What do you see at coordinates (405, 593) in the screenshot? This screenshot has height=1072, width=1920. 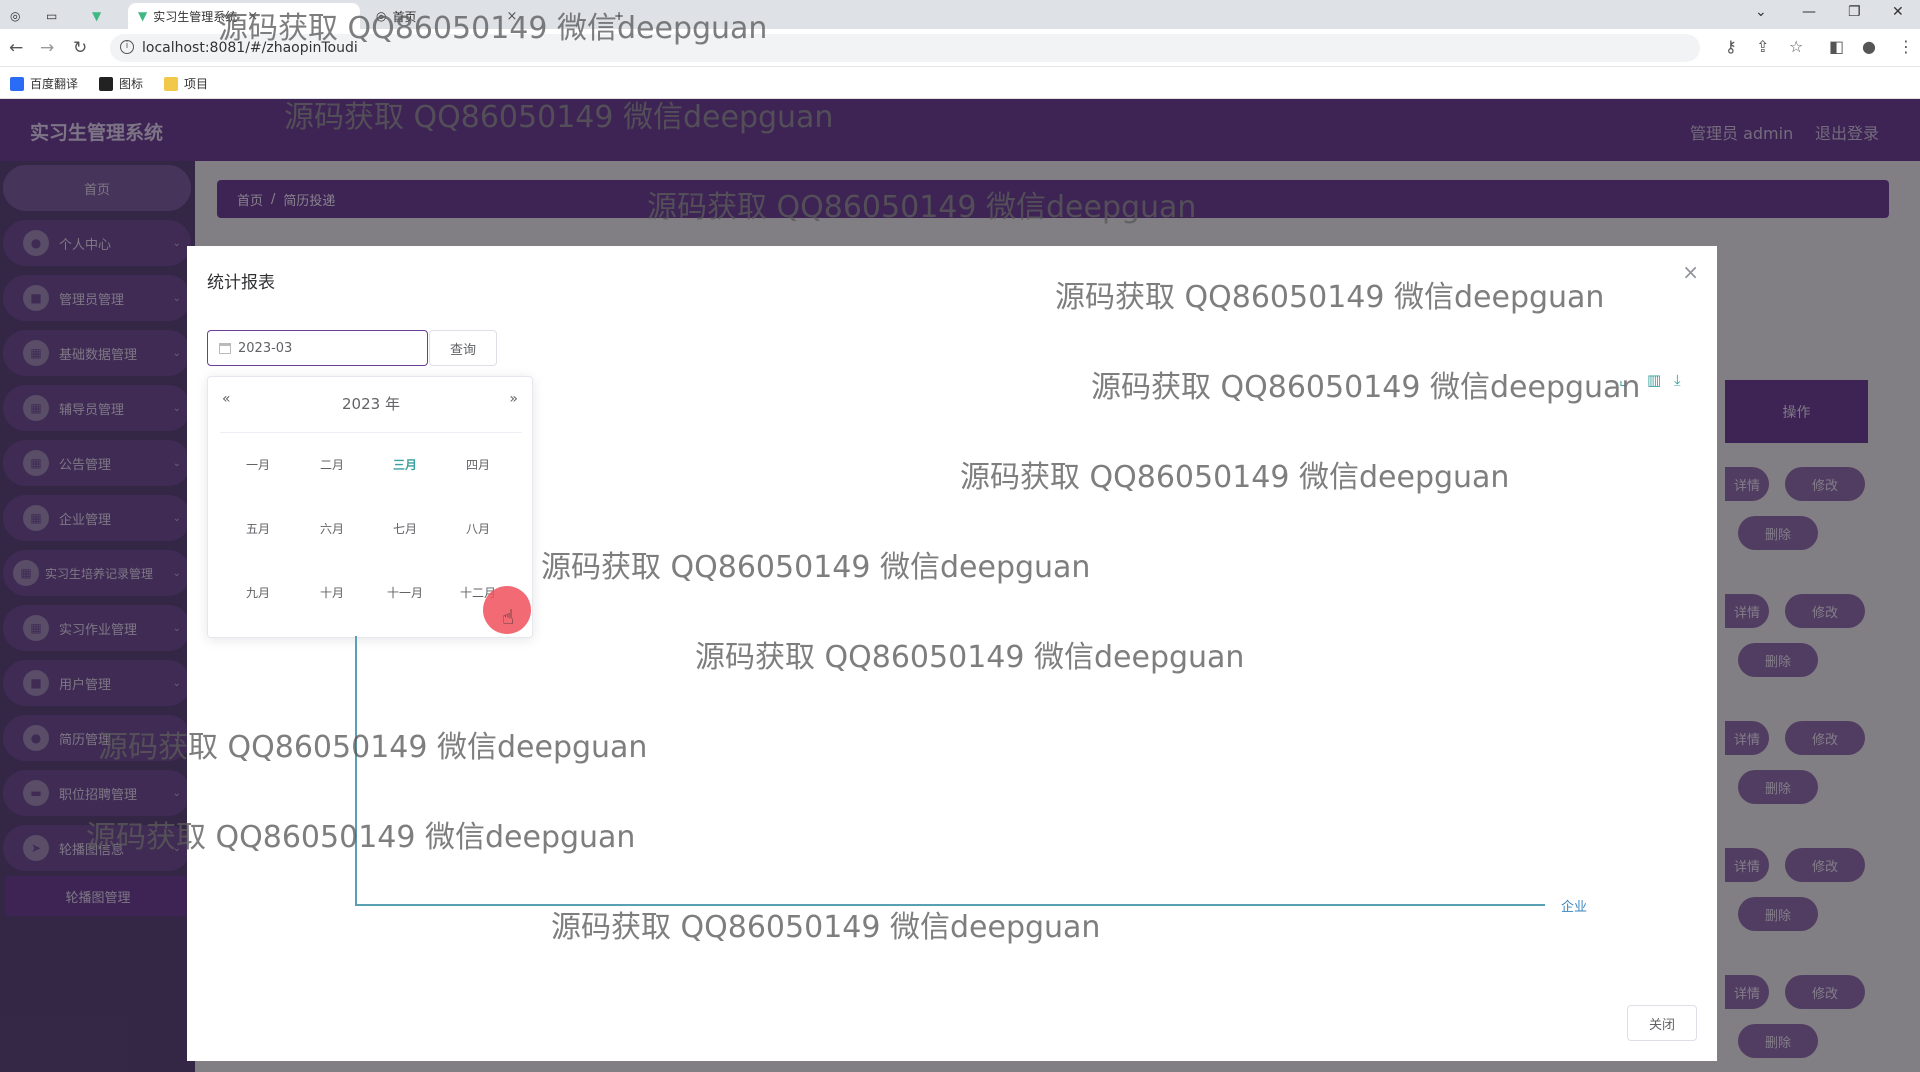 I see `month-cell: 十一月` at bounding box center [405, 593].